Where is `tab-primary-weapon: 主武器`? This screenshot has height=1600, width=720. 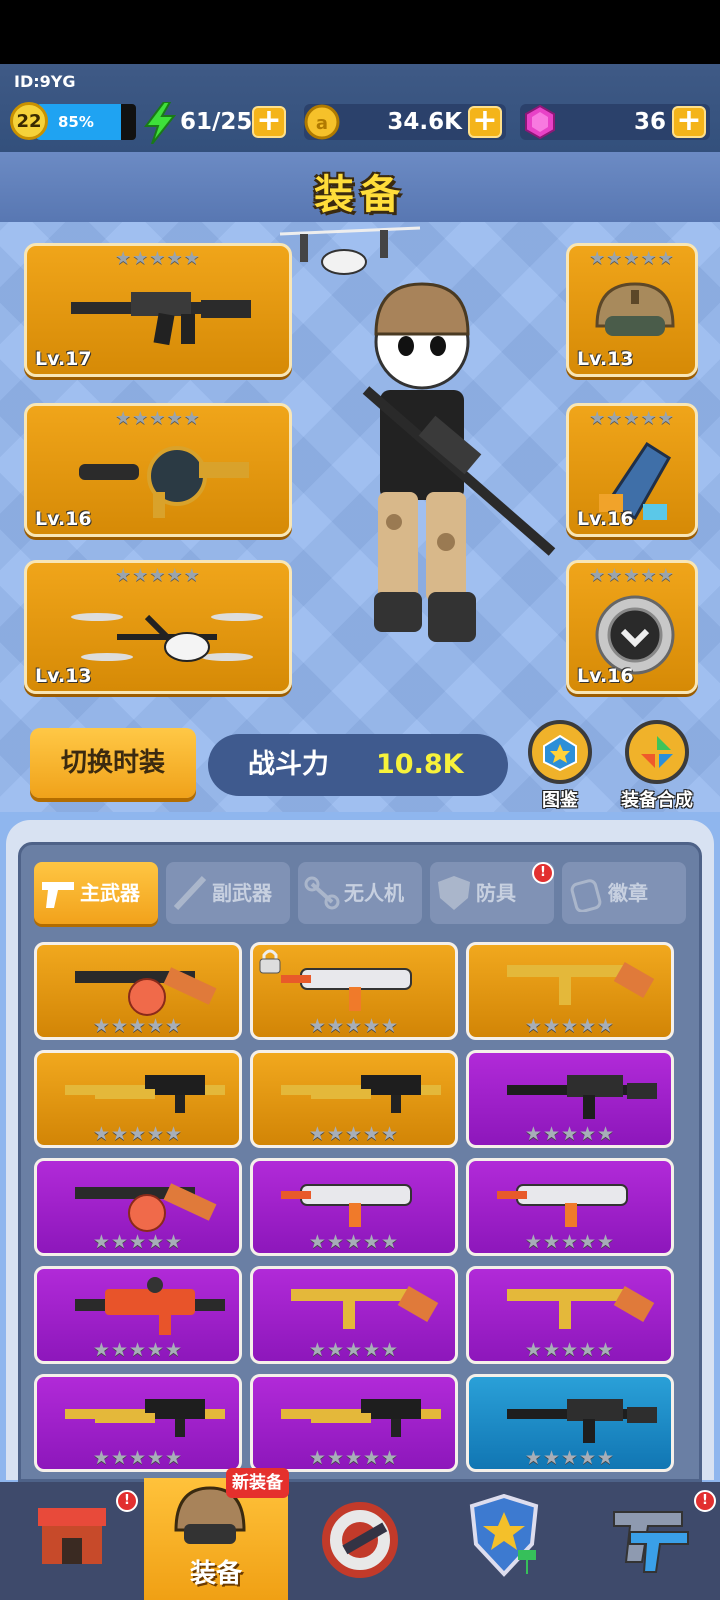 tab-primary-weapon: 主武器 is located at coordinates (96, 893).